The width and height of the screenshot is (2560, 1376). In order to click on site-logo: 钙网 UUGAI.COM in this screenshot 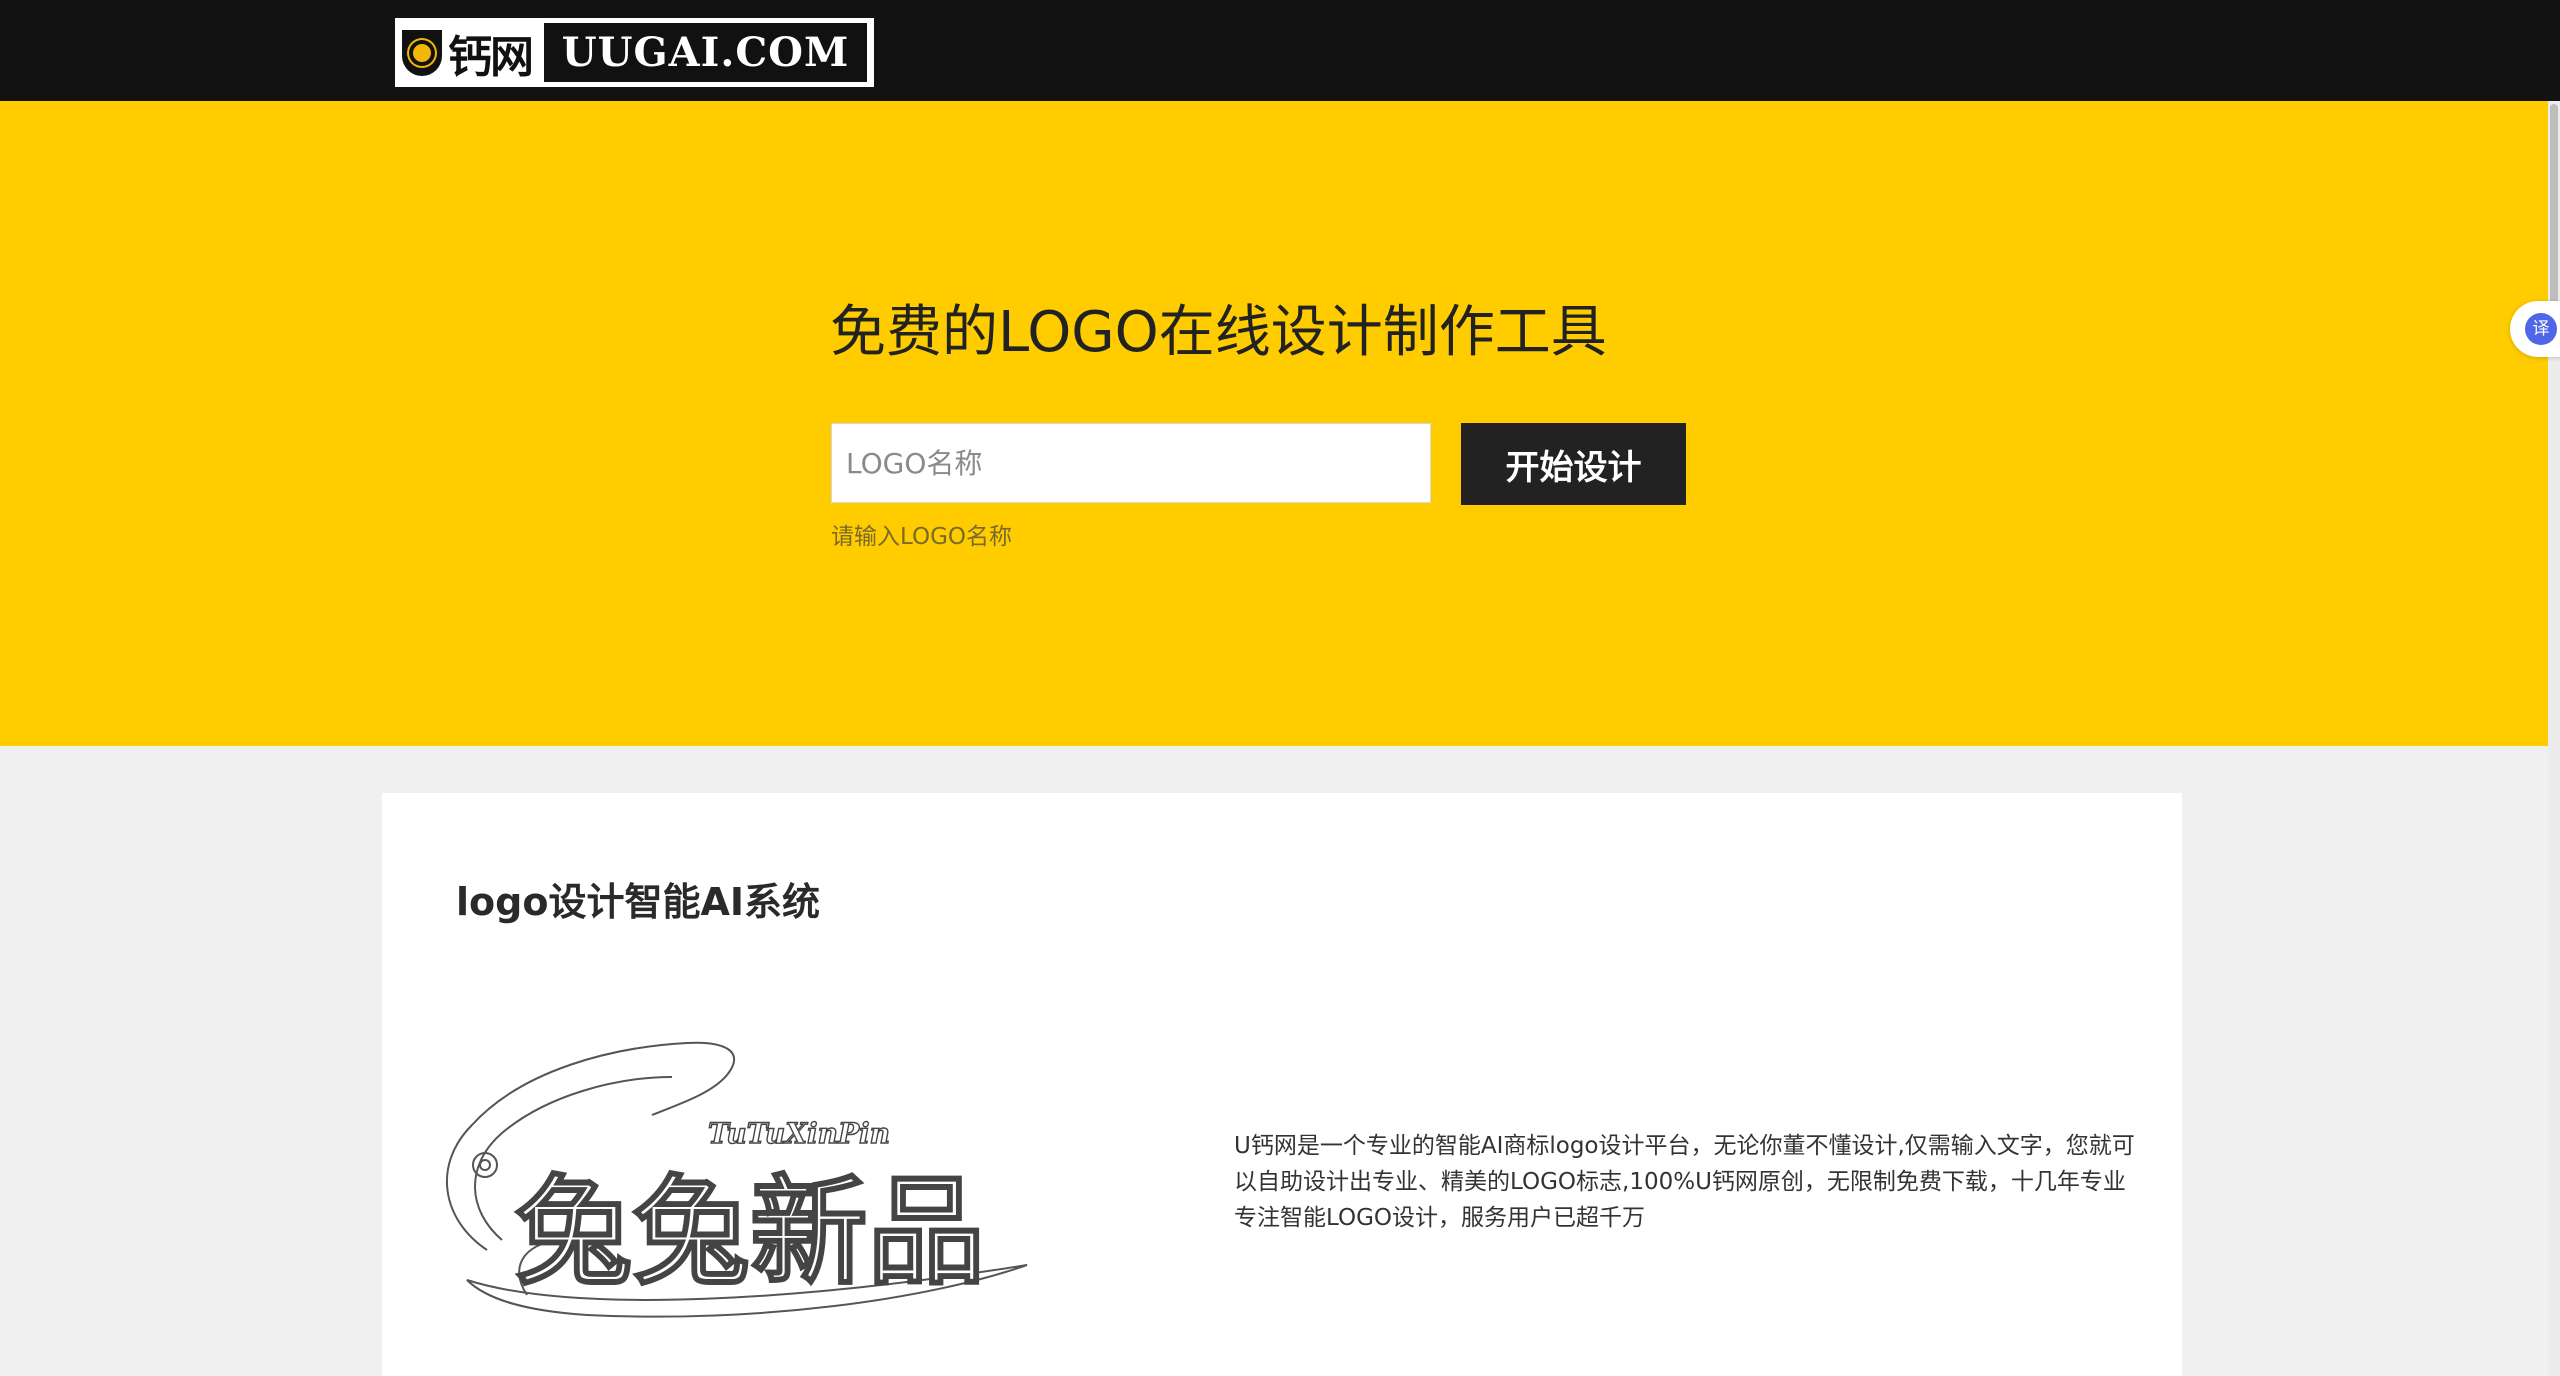, I will do `click(634, 52)`.